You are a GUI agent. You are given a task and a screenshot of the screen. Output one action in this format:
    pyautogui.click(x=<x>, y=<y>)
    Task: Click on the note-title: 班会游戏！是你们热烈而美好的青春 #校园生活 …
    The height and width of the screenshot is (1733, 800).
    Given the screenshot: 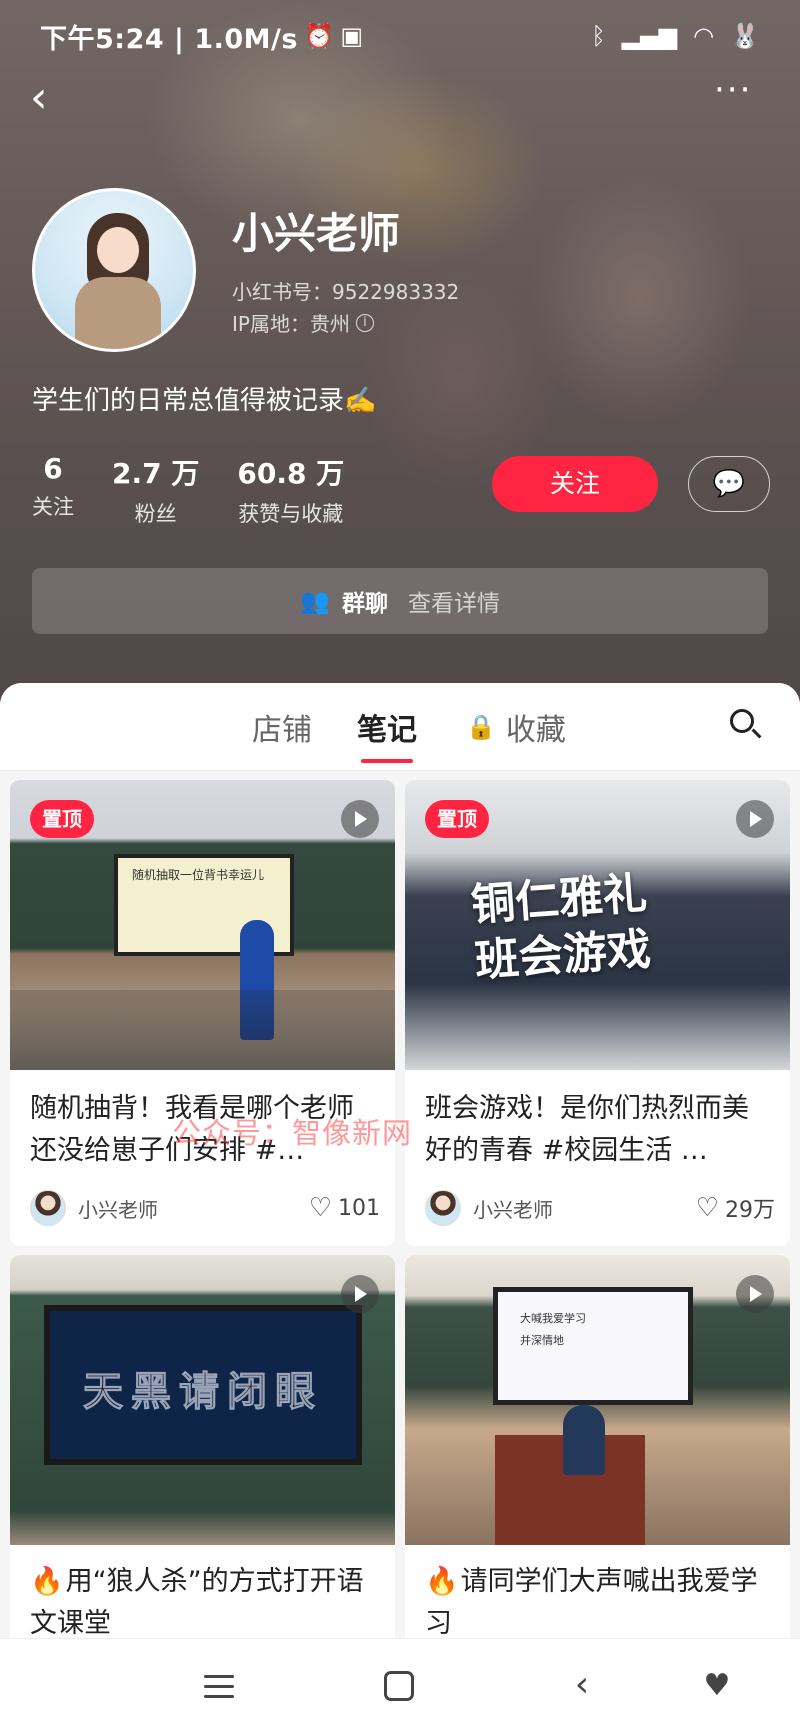 What is the action you would take?
    pyautogui.click(x=587, y=1129)
    